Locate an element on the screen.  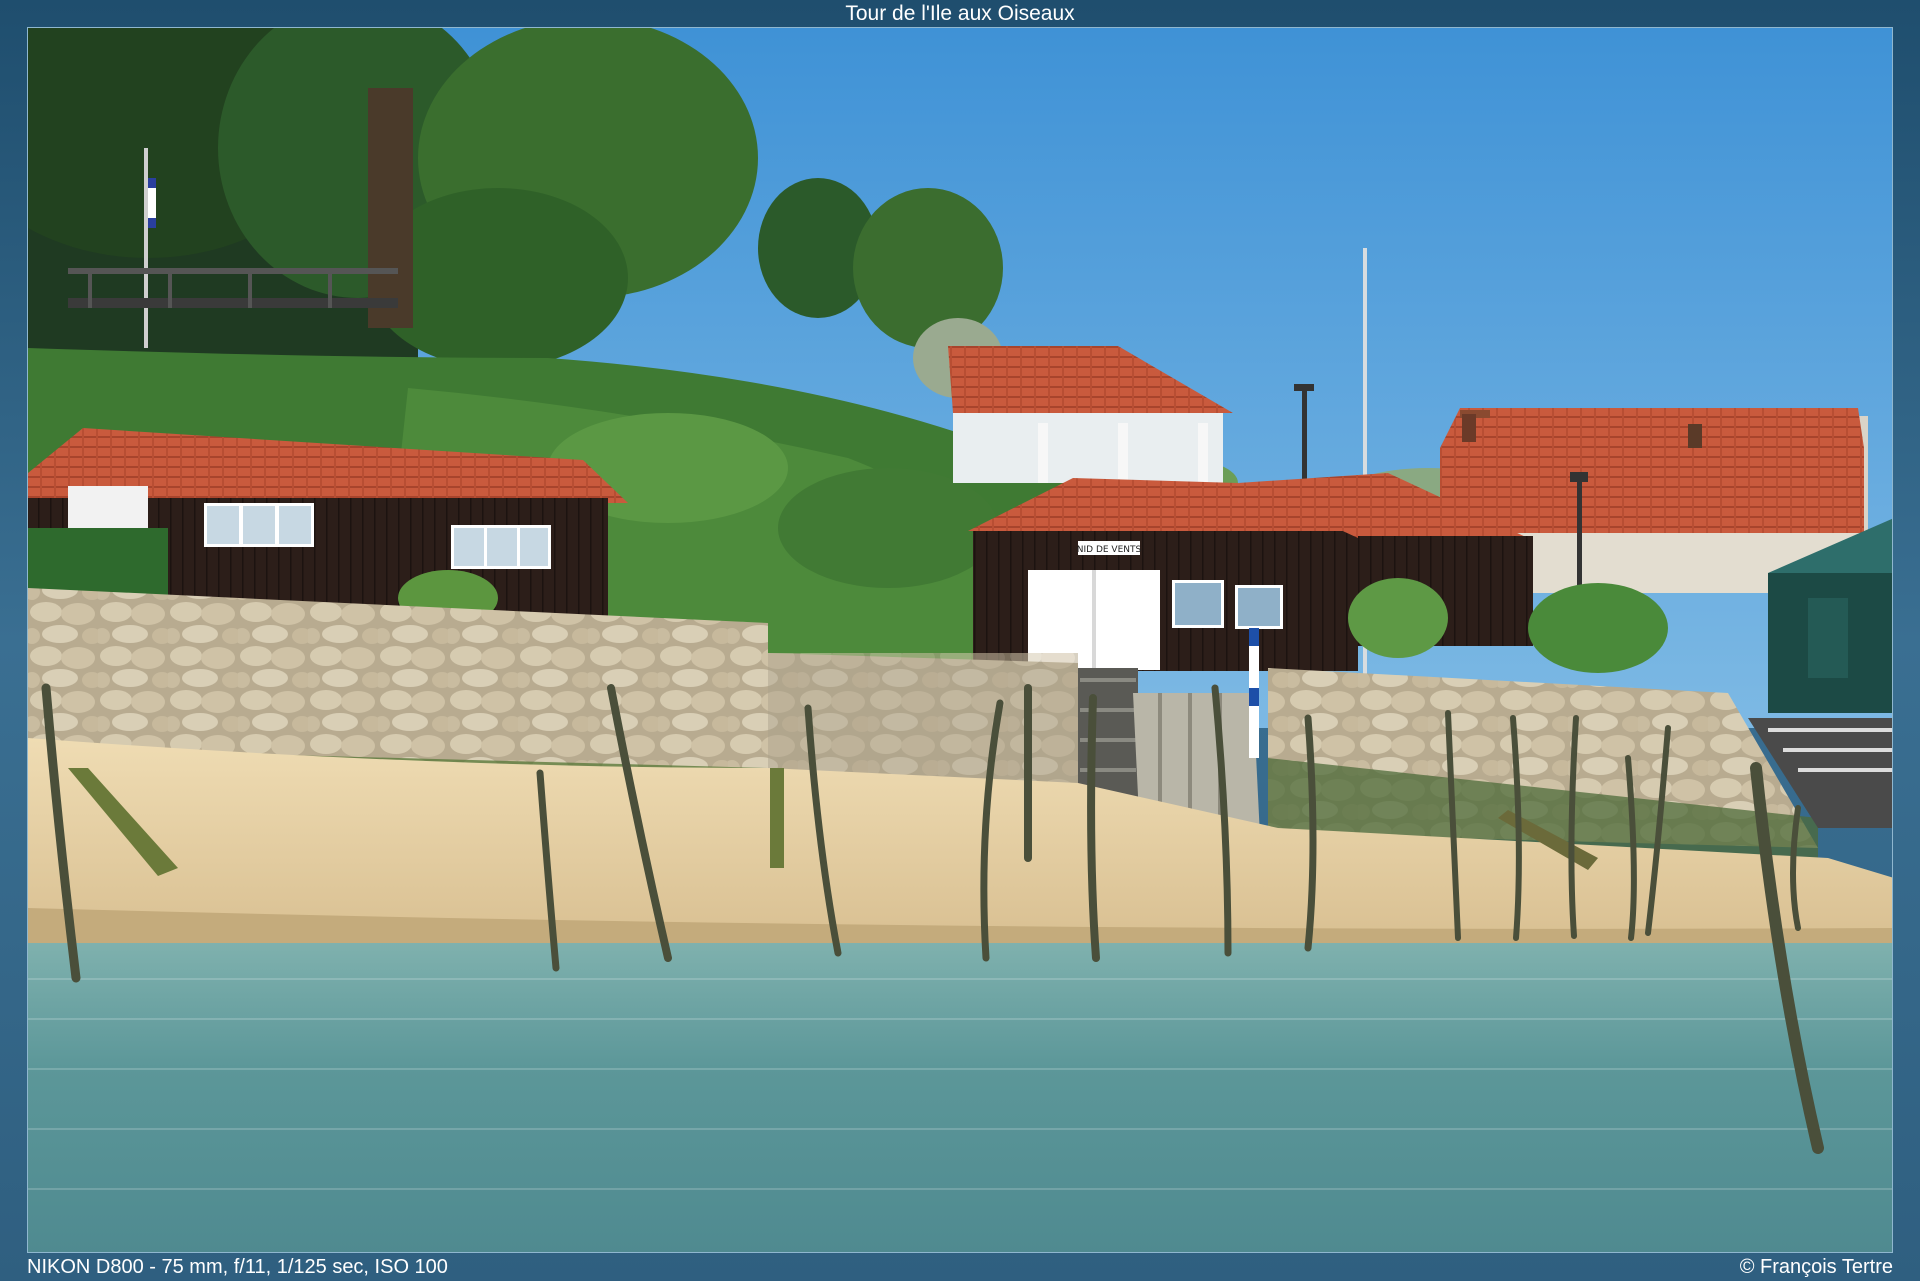
boathouse-sign: NID DE VENTS is located at coordinates (1109, 550).